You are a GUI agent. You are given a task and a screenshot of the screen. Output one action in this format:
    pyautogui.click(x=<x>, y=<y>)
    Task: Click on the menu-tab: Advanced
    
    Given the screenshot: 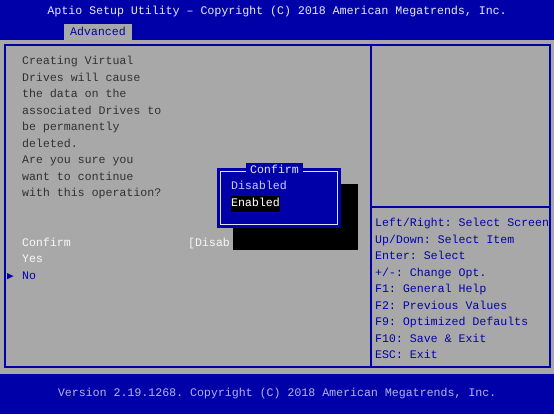 What is the action you would take?
    pyautogui.click(x=98, y=32)
    